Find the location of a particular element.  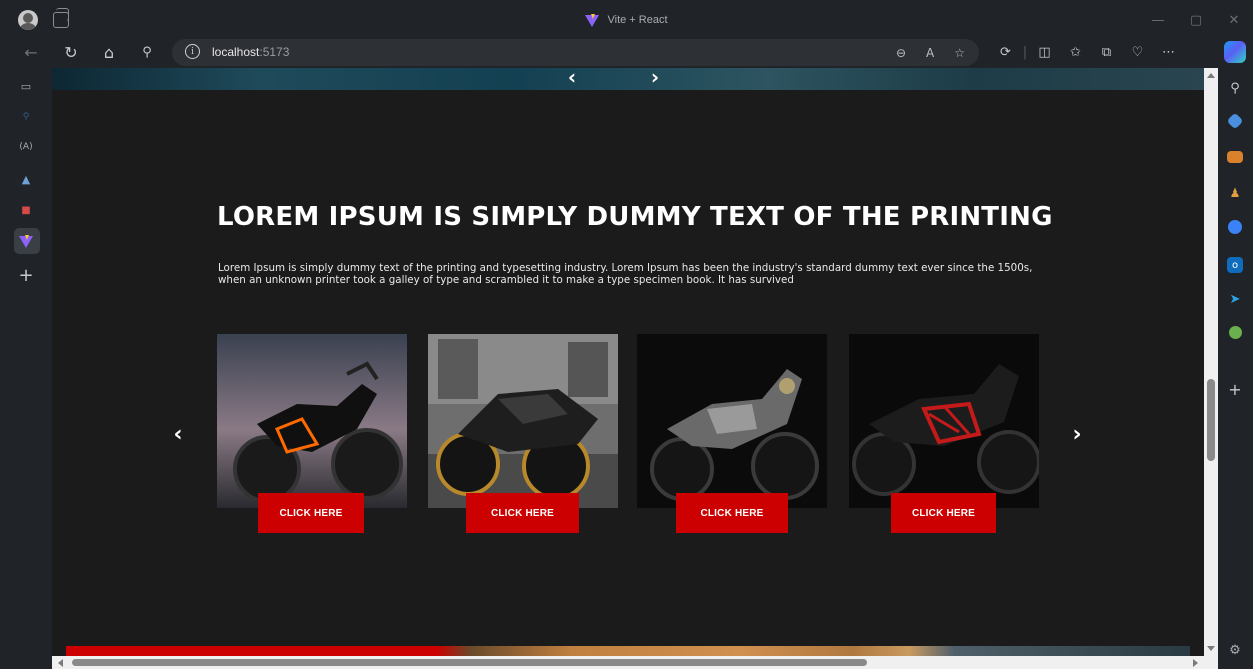

shopping-icon is located at coordinates (1235, 121).